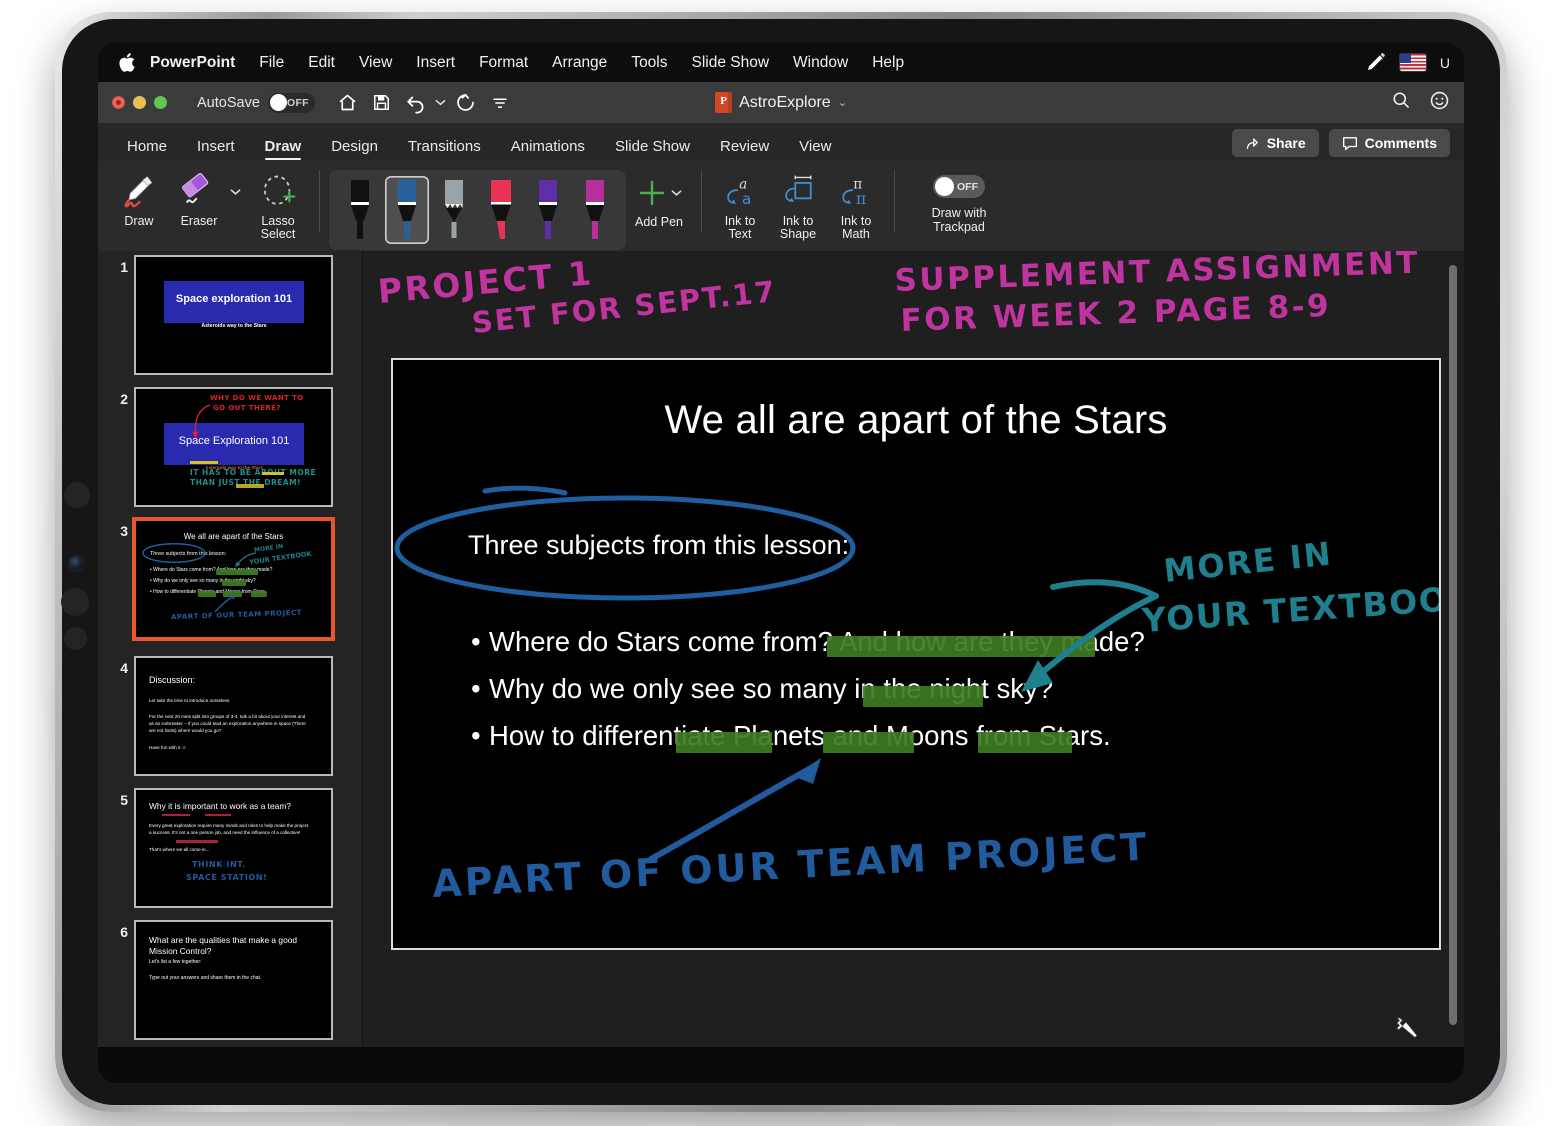  Describe the element at coordinates (1275, 143) in the screenshot. I see `share-button: Share` at that location.